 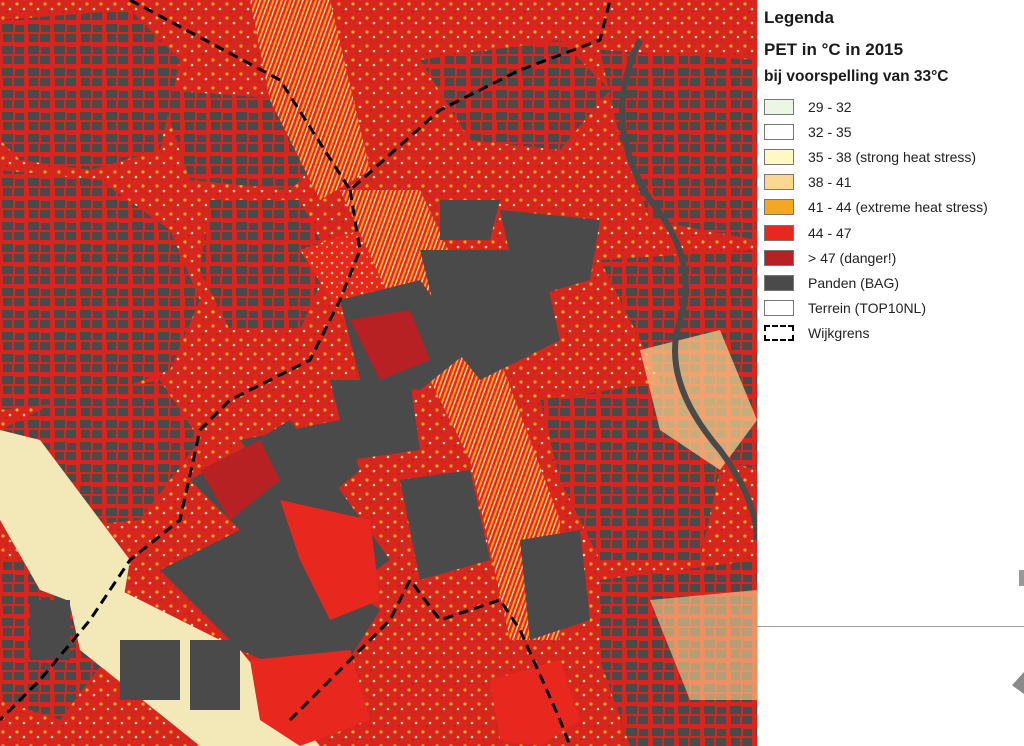 I want to click on legend-item: > 47 (danger!), so click(x=894, y=257).